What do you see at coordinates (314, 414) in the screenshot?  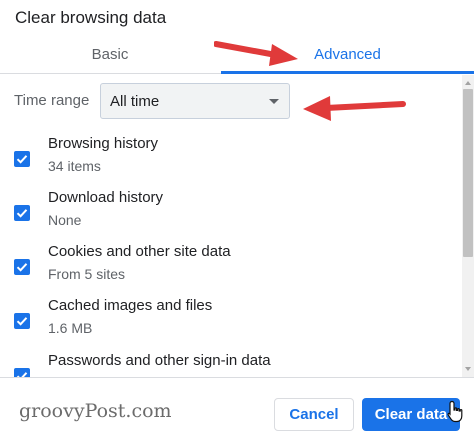 I see `cancel-button: Cancel` at bounding box center [314, 414].